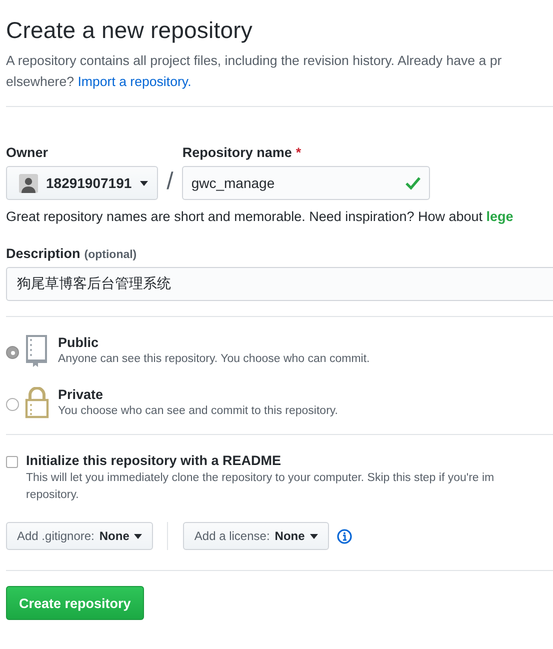 This screenshot has width=553, height=649. What do you see at coordinates (260, 487) in the screenshot?
I see `readme-description: This will let you immediately clone the repository to your computer. Skip this step if you're im repository.` at bounding box center [260, 487].